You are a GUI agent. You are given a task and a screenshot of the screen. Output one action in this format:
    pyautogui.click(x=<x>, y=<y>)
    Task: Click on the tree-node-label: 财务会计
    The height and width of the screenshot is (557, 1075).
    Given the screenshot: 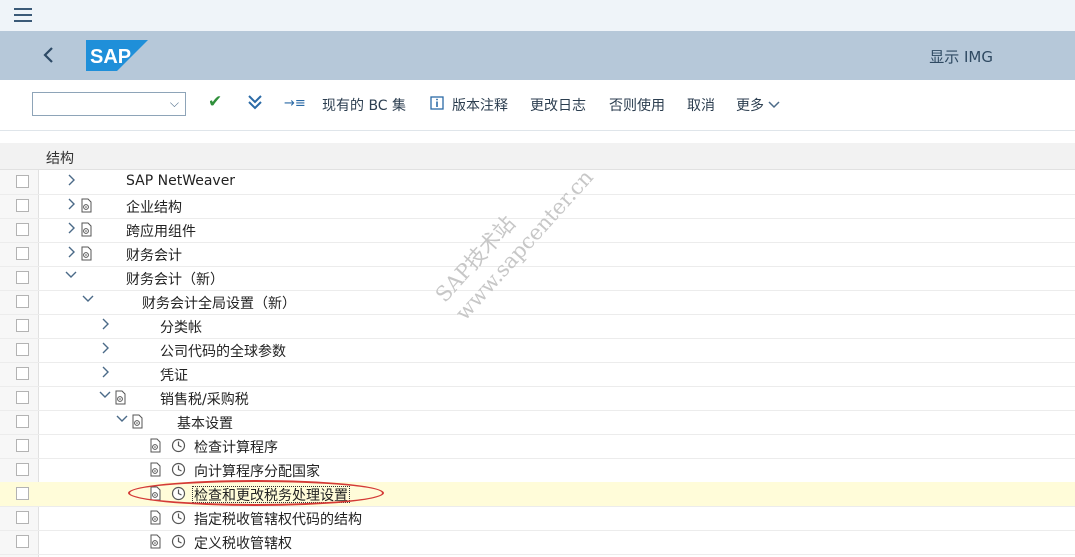 What is the action you would take?
    pyautogui.click(x=154, y=255)
    